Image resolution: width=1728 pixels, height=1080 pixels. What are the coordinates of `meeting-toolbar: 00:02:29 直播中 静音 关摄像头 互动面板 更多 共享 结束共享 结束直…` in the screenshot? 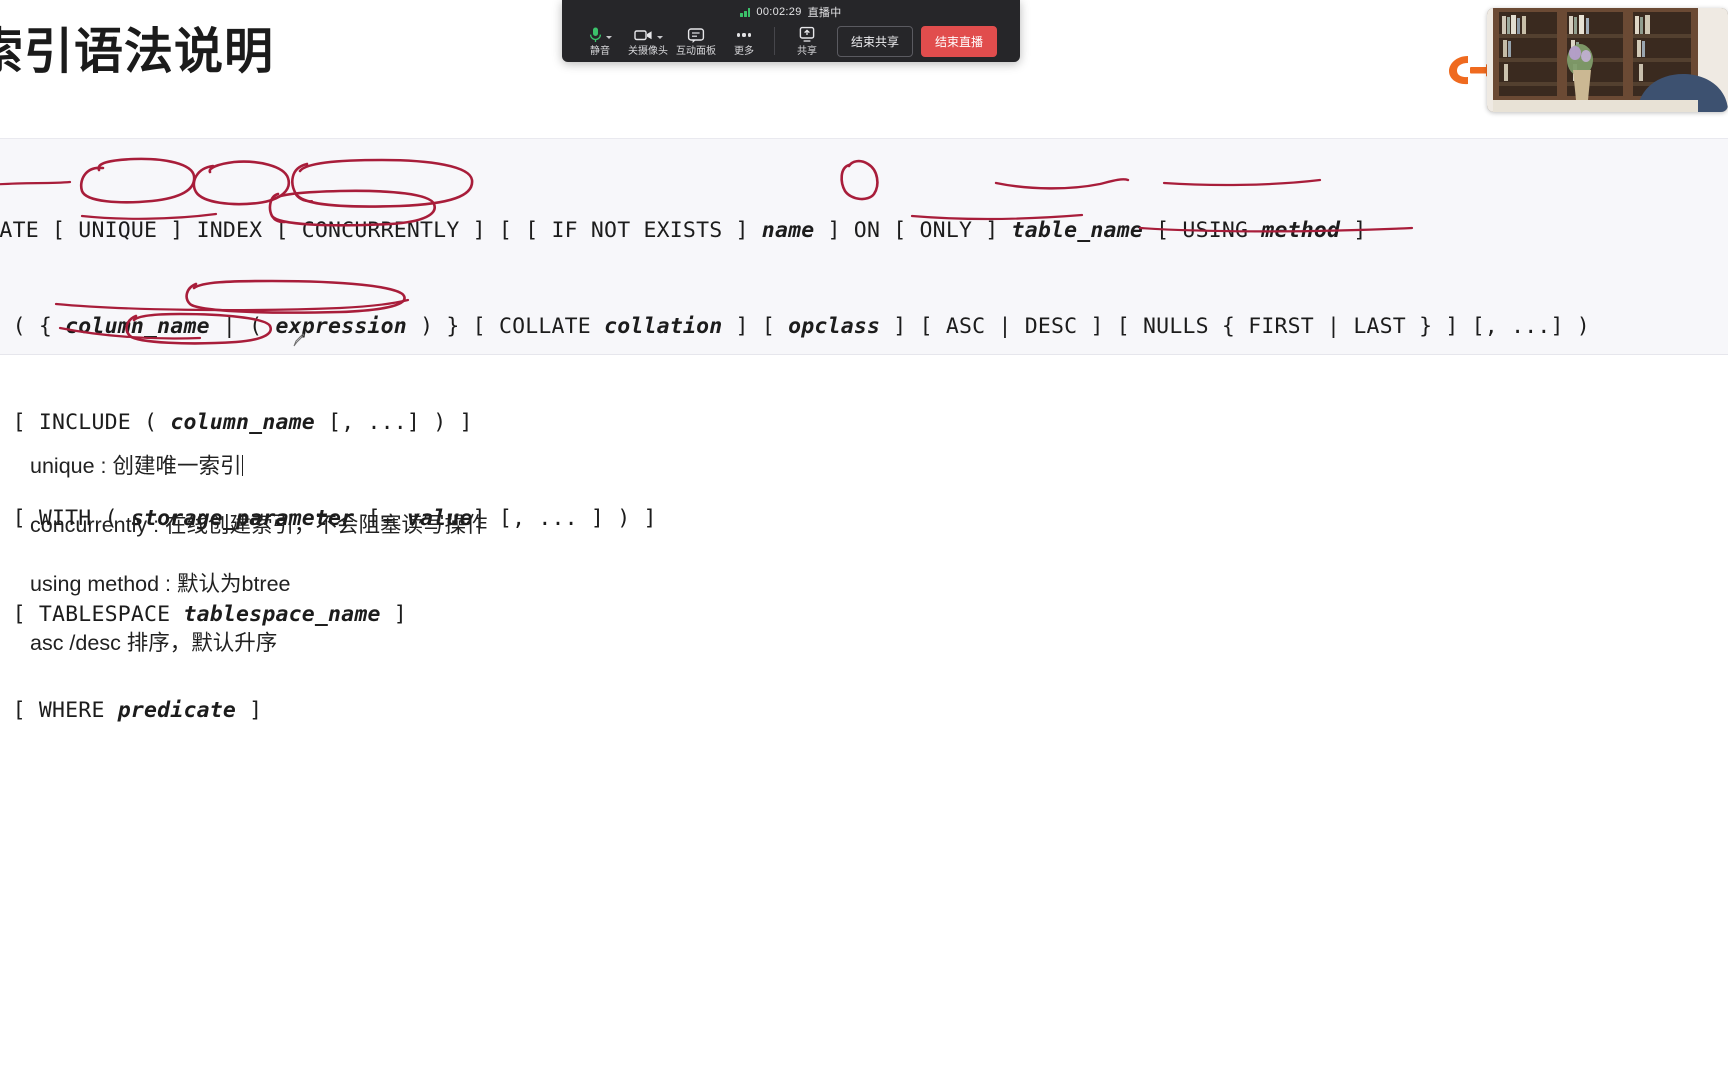 It's located at (791, 31).